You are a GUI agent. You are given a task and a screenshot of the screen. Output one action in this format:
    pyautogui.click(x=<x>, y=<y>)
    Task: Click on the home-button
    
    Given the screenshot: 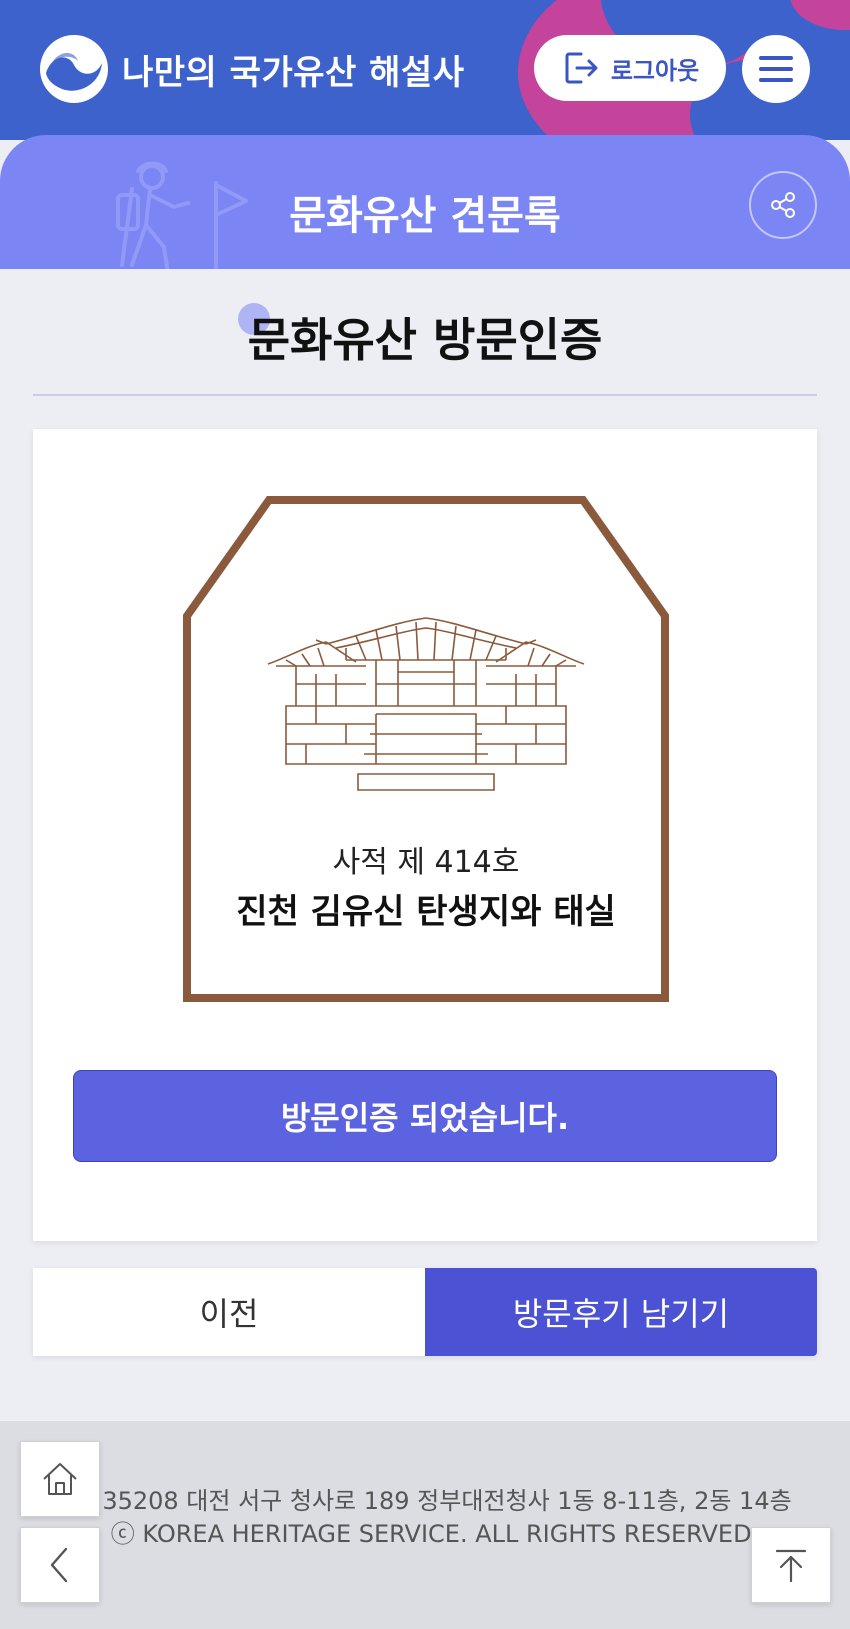 What is the action you would take?
    pyautogui.click(x=60, y=1479)
    